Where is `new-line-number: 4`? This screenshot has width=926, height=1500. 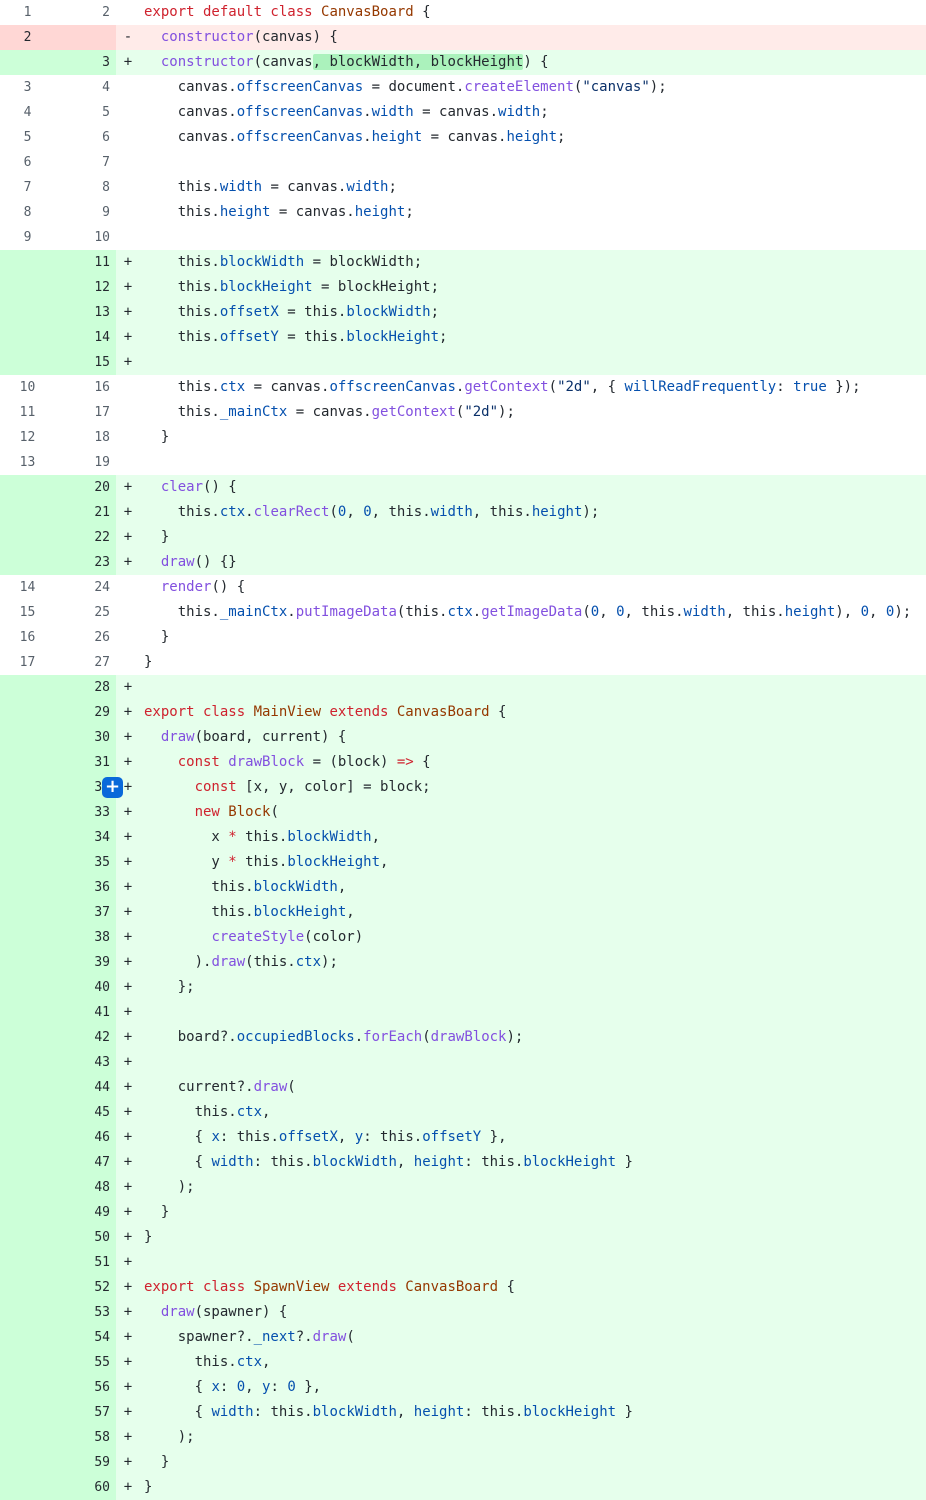
new-line-number: 4 is located at coordinates (85, 87).